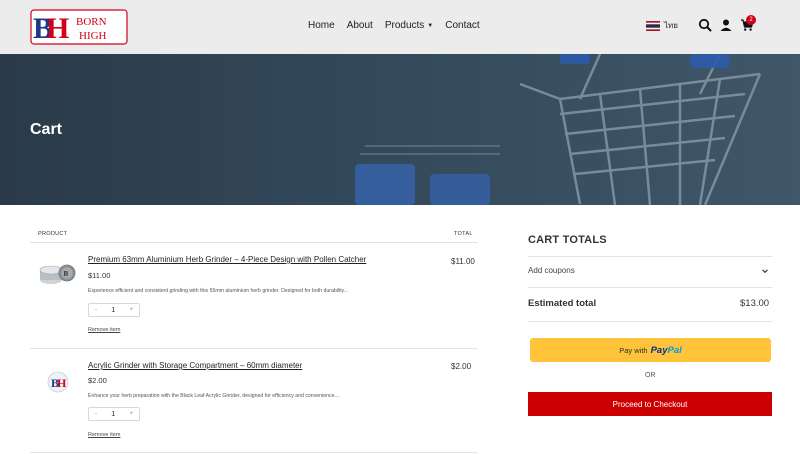 Image resolution: width=800 pixels, height=454 pixels. What do you see at coordinates (653, 25) in the screenshot?
I see `thai-flag-icon` at bounding box center [653, 25].